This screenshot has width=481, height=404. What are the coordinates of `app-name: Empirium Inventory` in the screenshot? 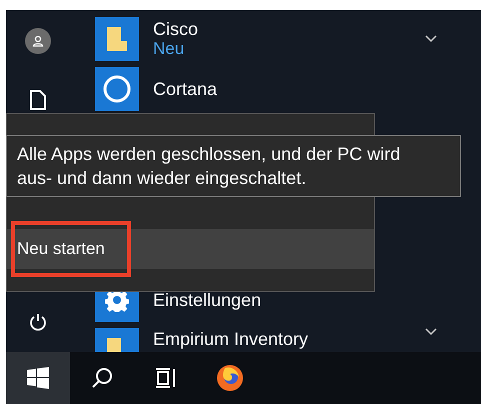 It's located at (289, 339).